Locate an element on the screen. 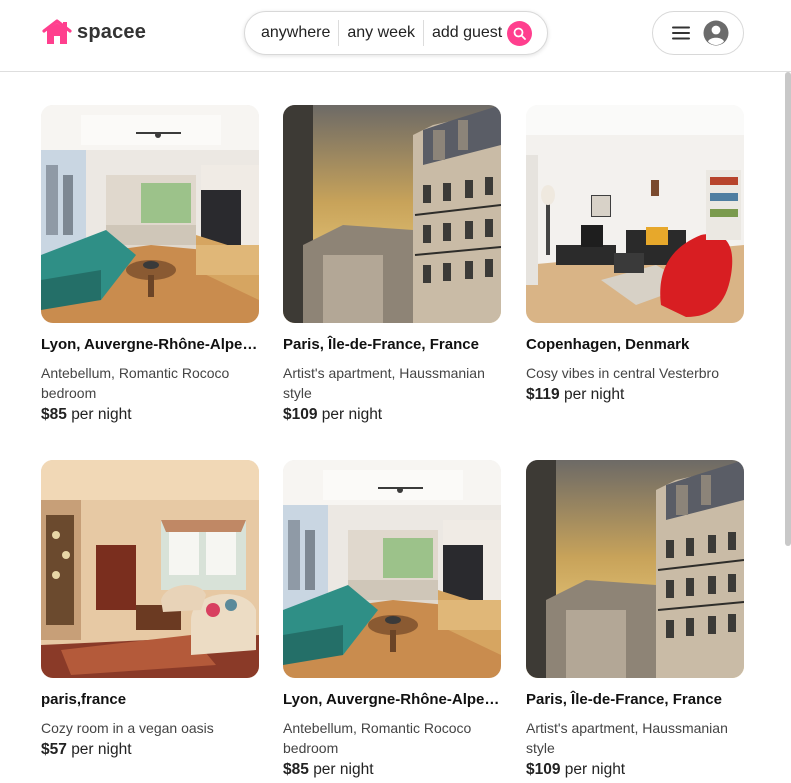  logo: spacee is located at coordinates (94, 32).